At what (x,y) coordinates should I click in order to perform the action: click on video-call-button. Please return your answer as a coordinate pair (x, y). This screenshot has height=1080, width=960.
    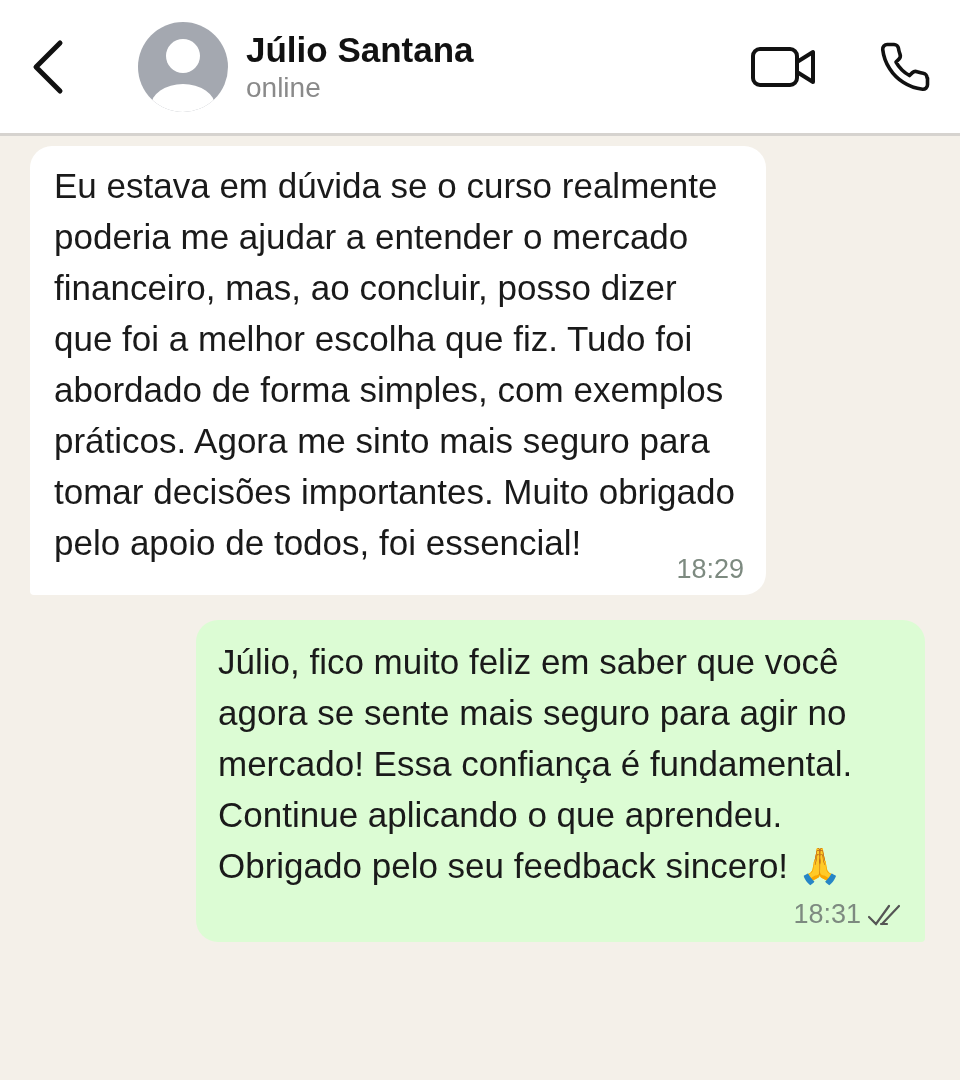
    Looking at the image, I should click on (783, 66).